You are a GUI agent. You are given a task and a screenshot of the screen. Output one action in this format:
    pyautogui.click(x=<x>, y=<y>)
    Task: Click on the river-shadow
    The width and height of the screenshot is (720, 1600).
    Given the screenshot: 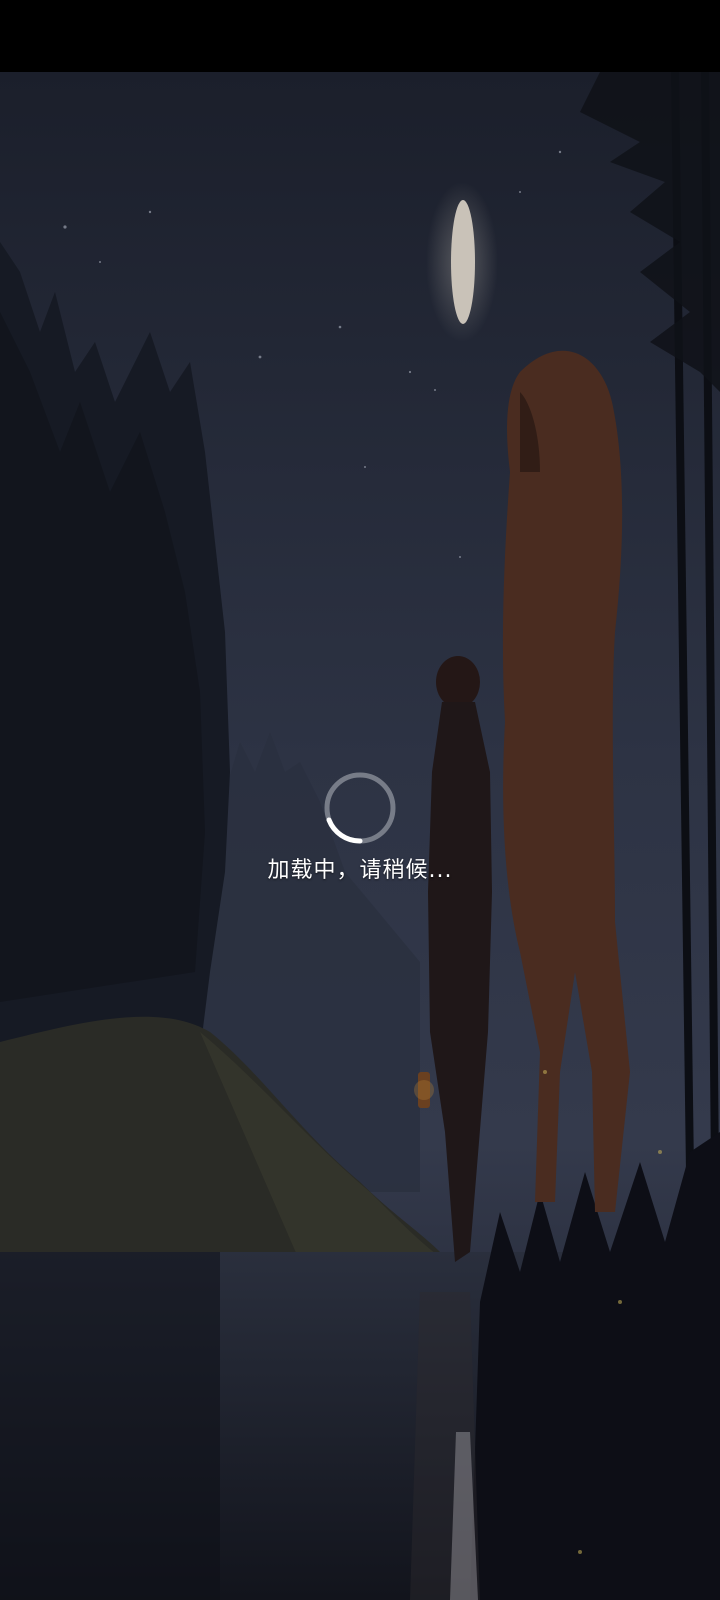 What is the action you would take?
    pyautogui.click(x=110, y=1426)
    